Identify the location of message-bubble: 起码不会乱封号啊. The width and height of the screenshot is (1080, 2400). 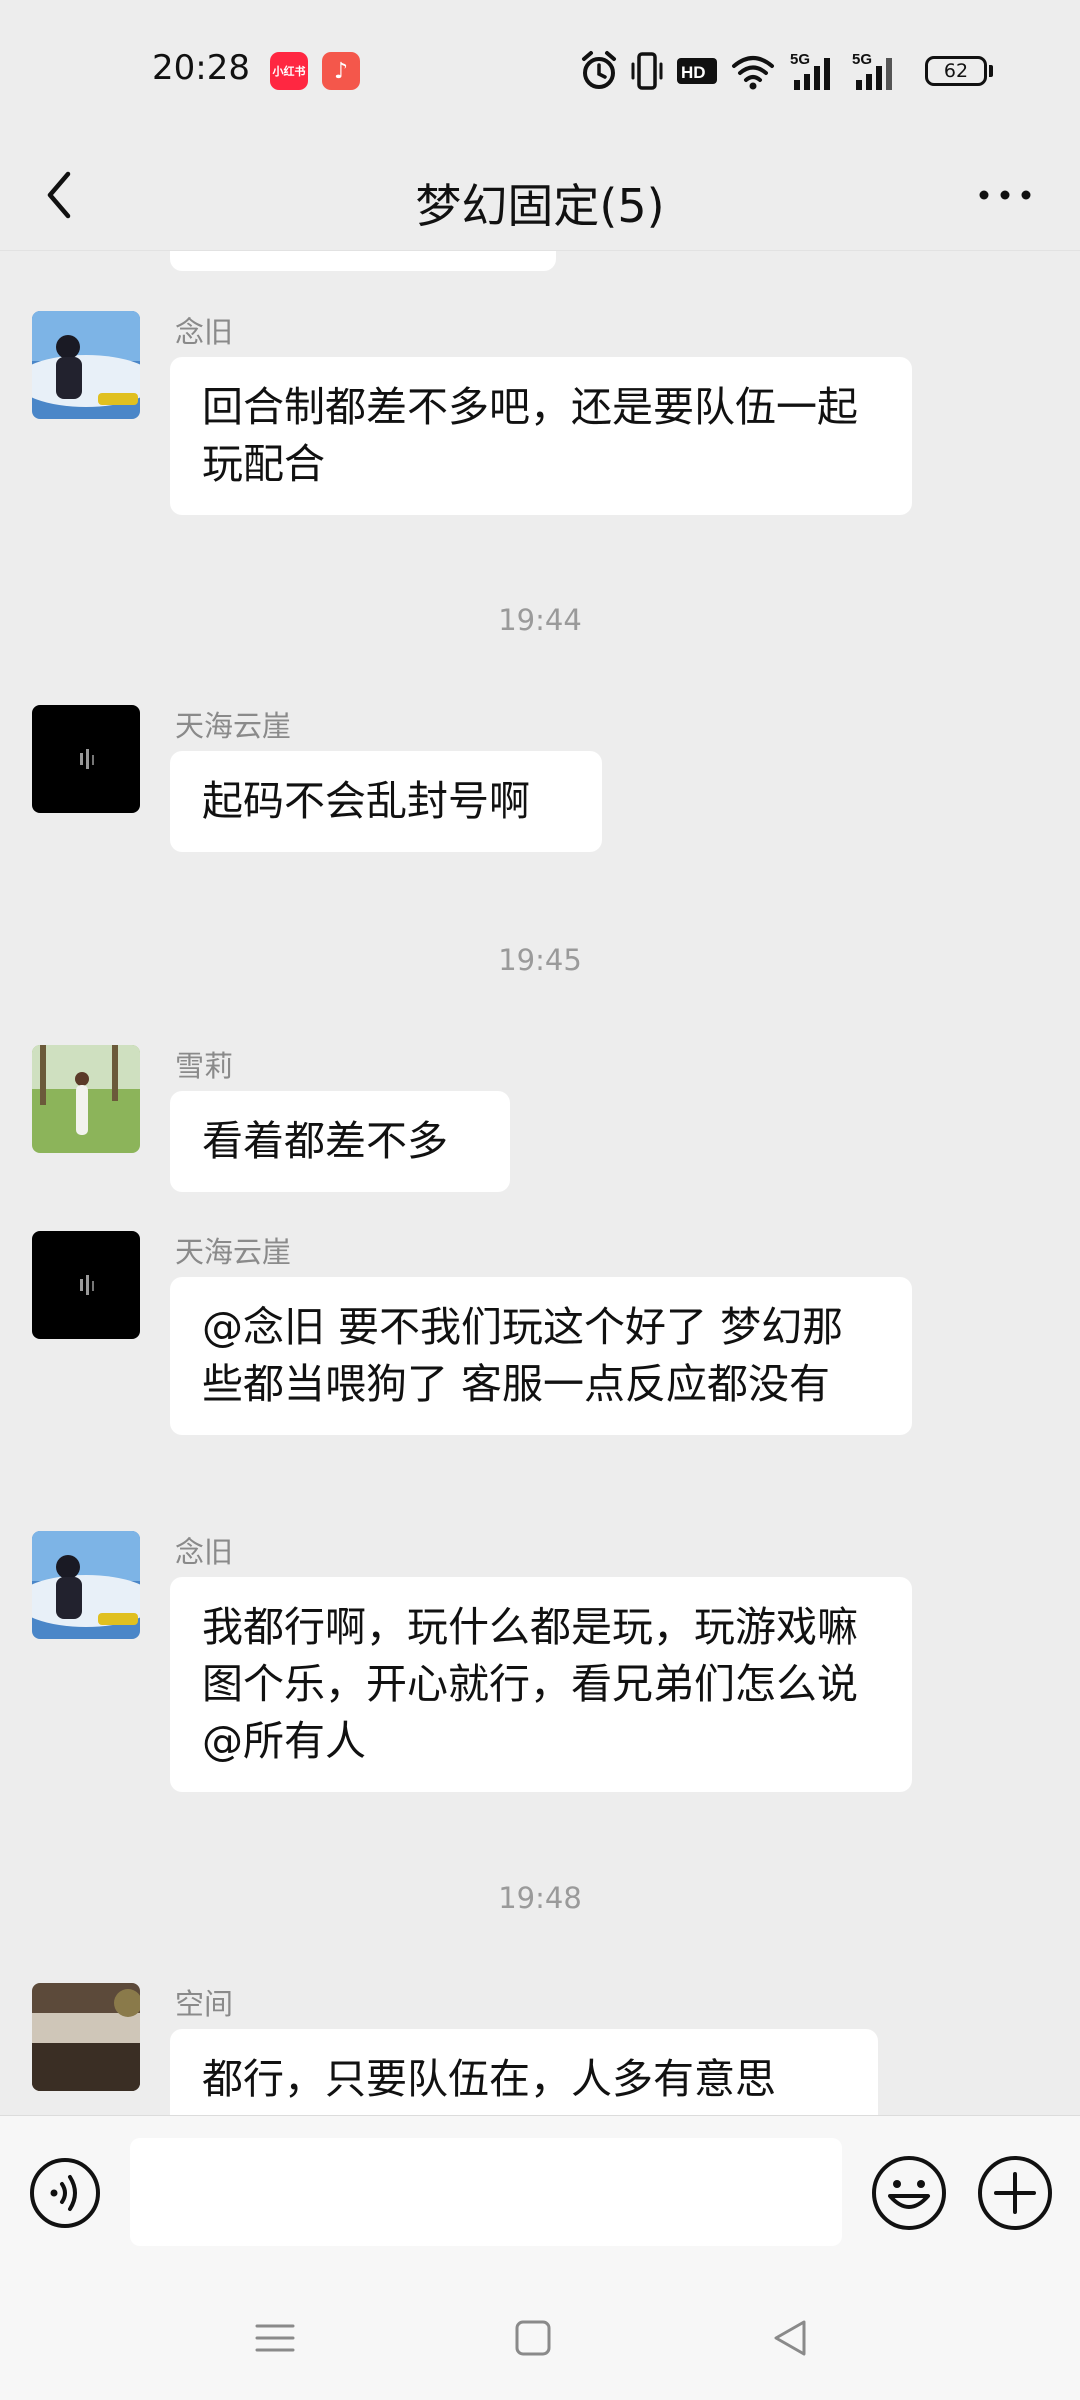
(386, 801).